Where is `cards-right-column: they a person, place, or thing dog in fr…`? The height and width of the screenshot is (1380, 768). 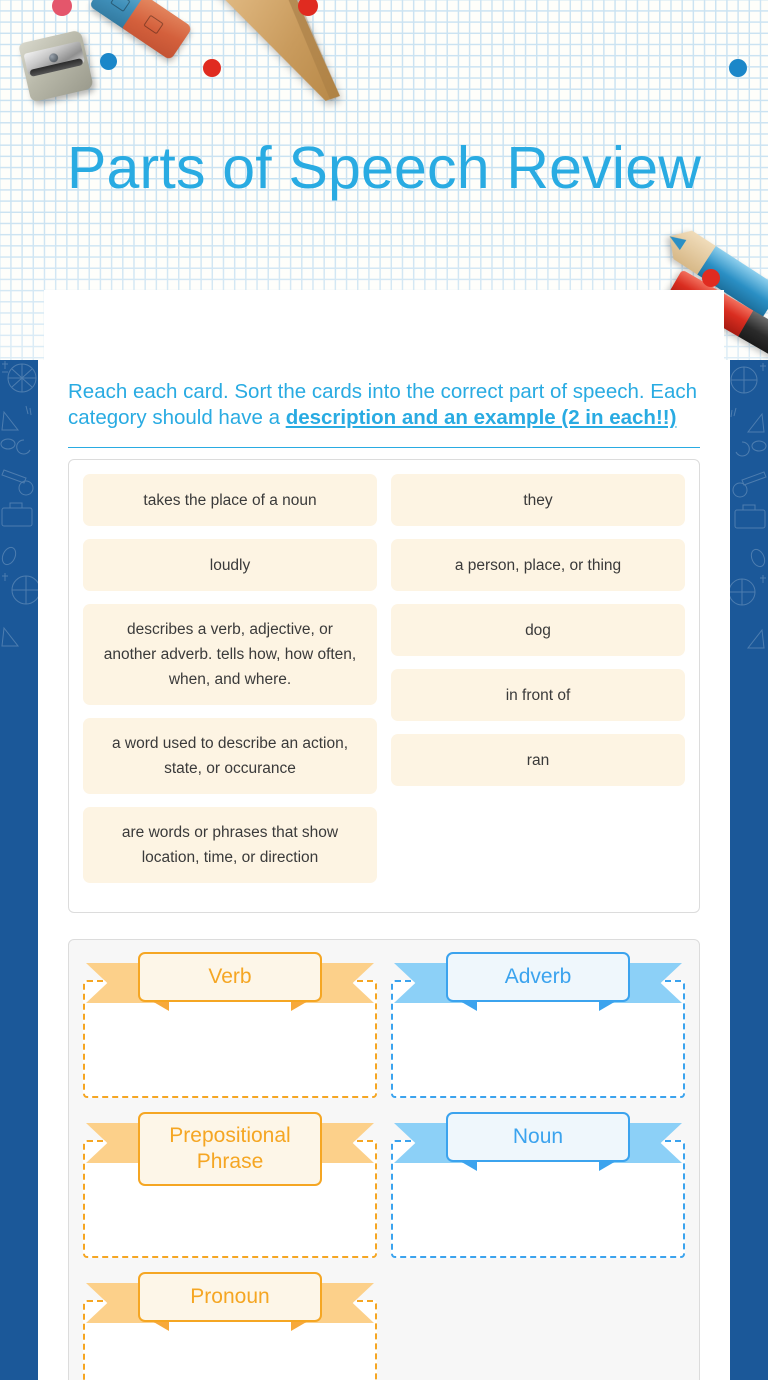
cards-right-column: they a person, place, or thing dog in fr… is located at coordinates (538, 685).